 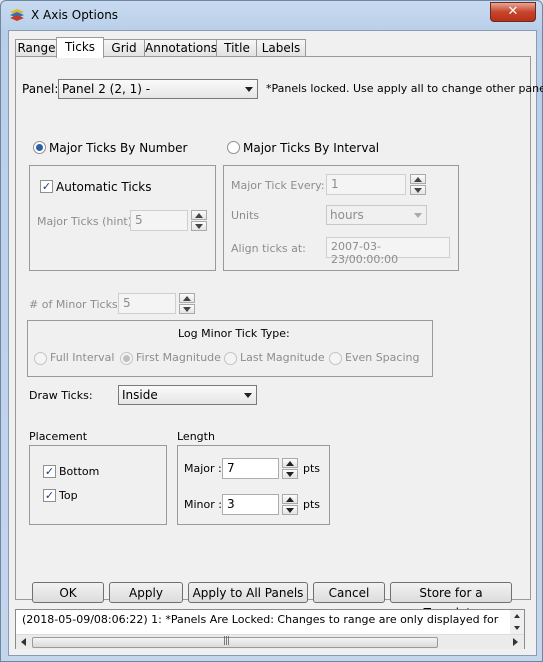 What do you see at coordinates (235, 642) in the screenshot?
I see `horizontal-scroll-thumb: |||` at bounding box center [235, 642].